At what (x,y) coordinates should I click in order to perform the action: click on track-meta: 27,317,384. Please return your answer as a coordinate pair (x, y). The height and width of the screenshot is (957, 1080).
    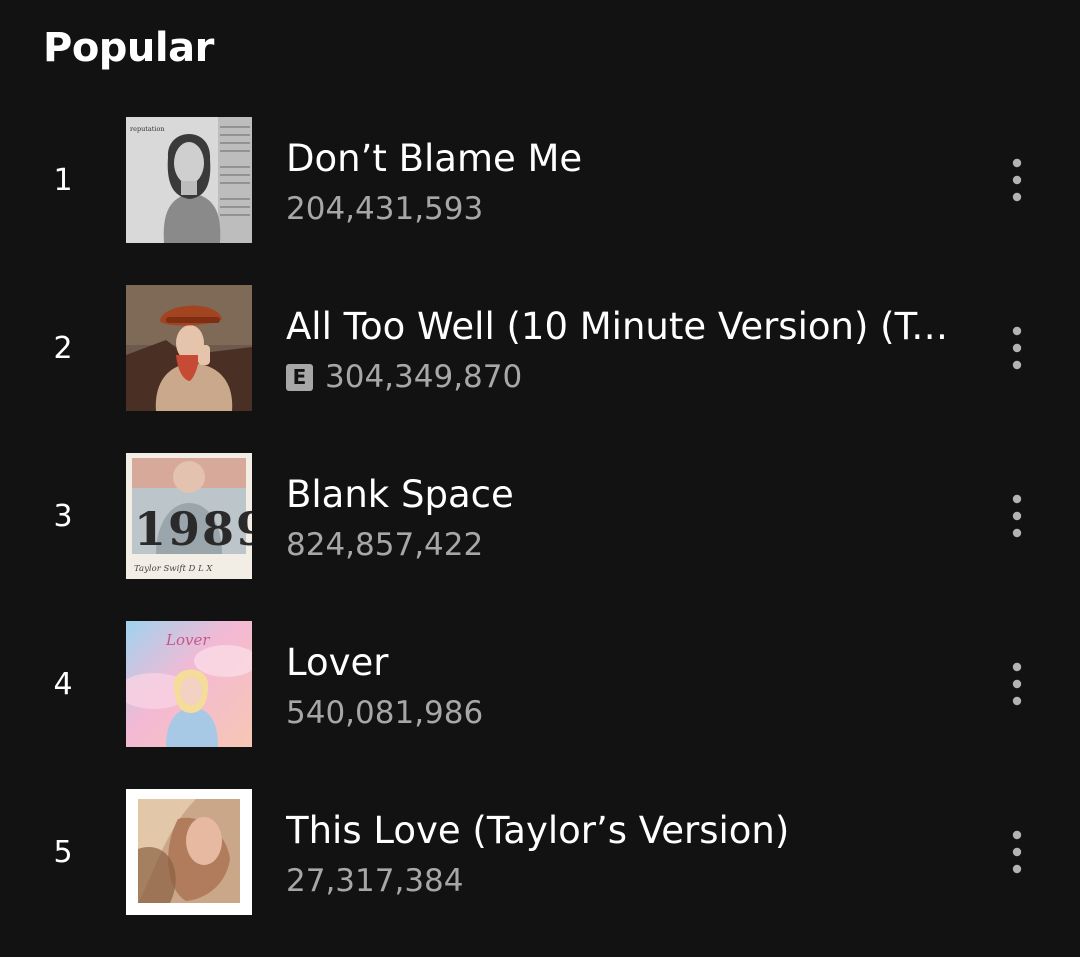
    Looking at the image, I should click on (375, 881).